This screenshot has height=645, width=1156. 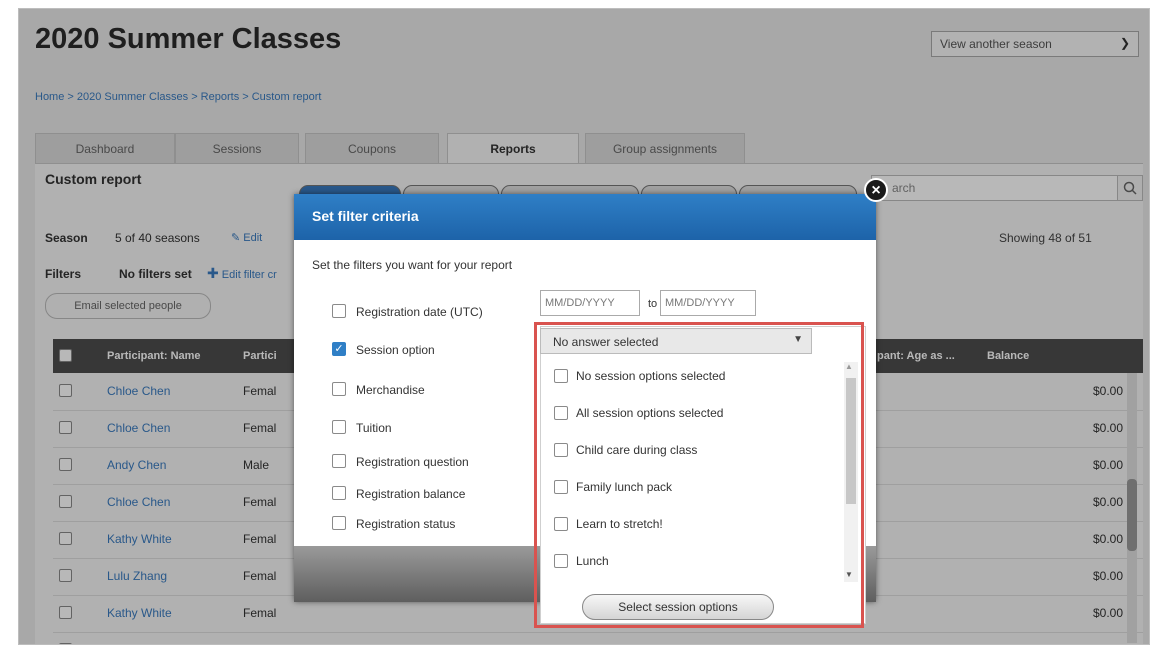 I want to click on close-icon: ×, so click(x=876, y=190).